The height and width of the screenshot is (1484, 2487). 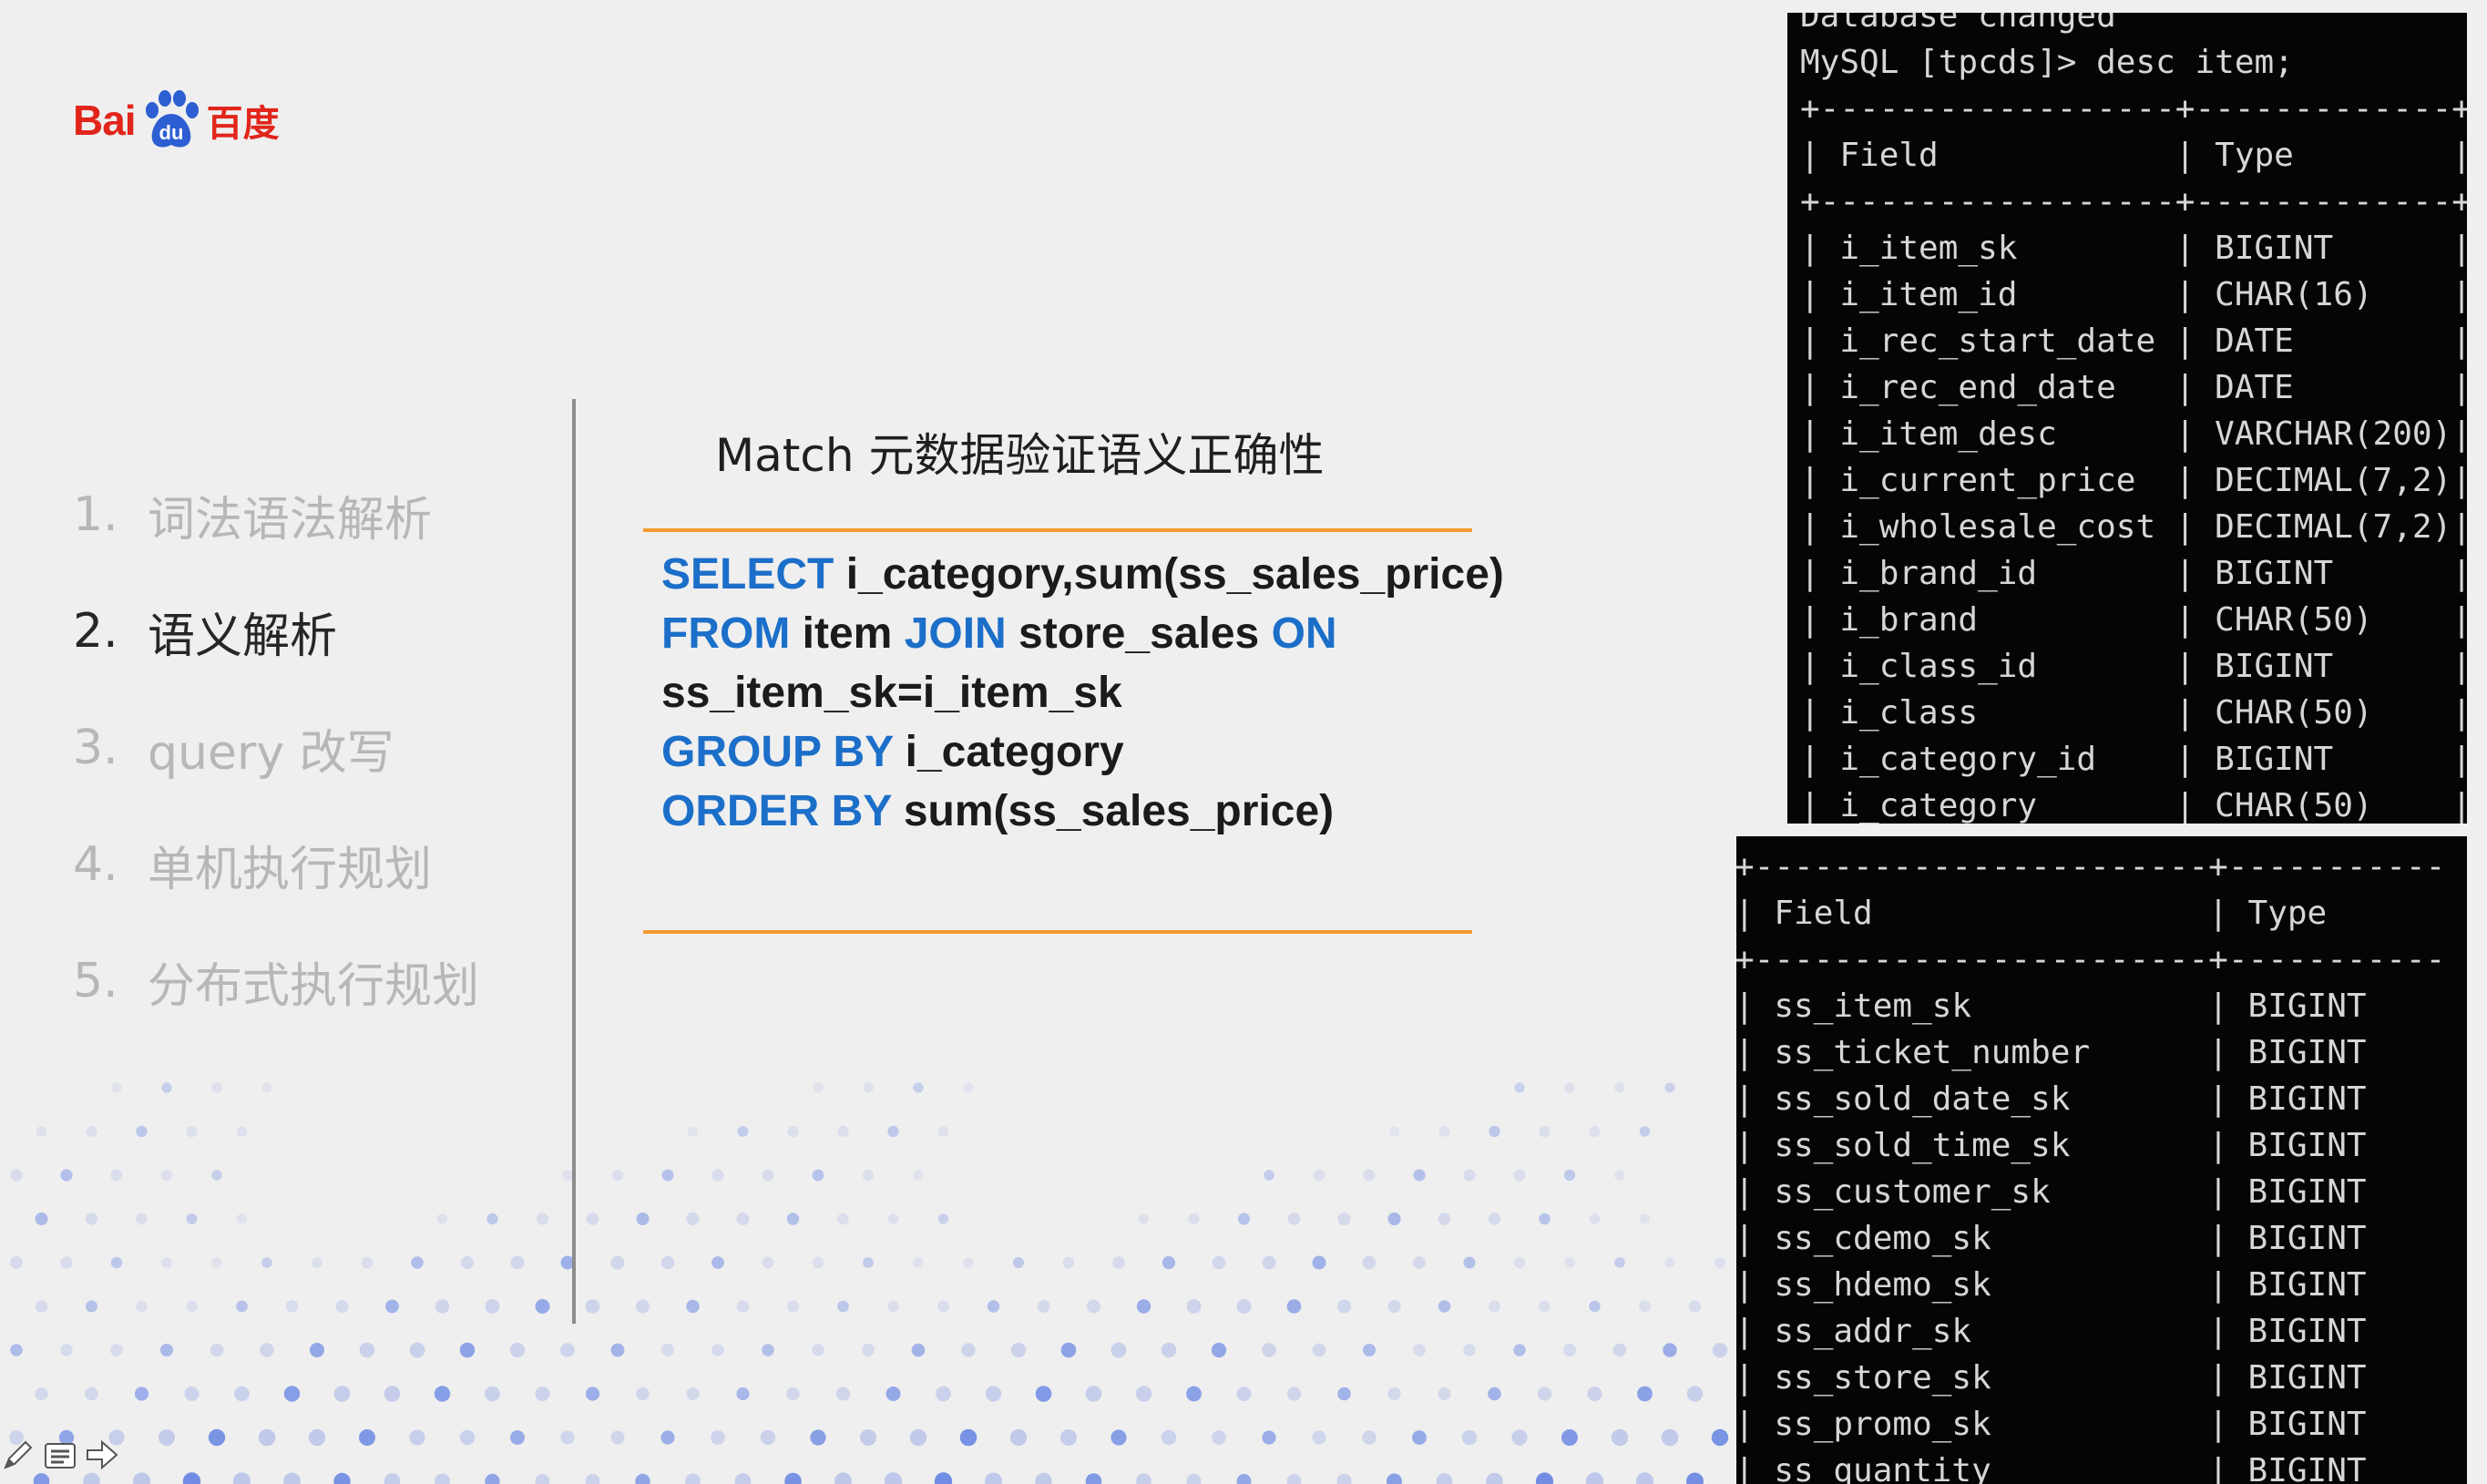 I want to click on terminal-line: | ss_promo_sk | BIGINT, so click(x=2051, y=1424).